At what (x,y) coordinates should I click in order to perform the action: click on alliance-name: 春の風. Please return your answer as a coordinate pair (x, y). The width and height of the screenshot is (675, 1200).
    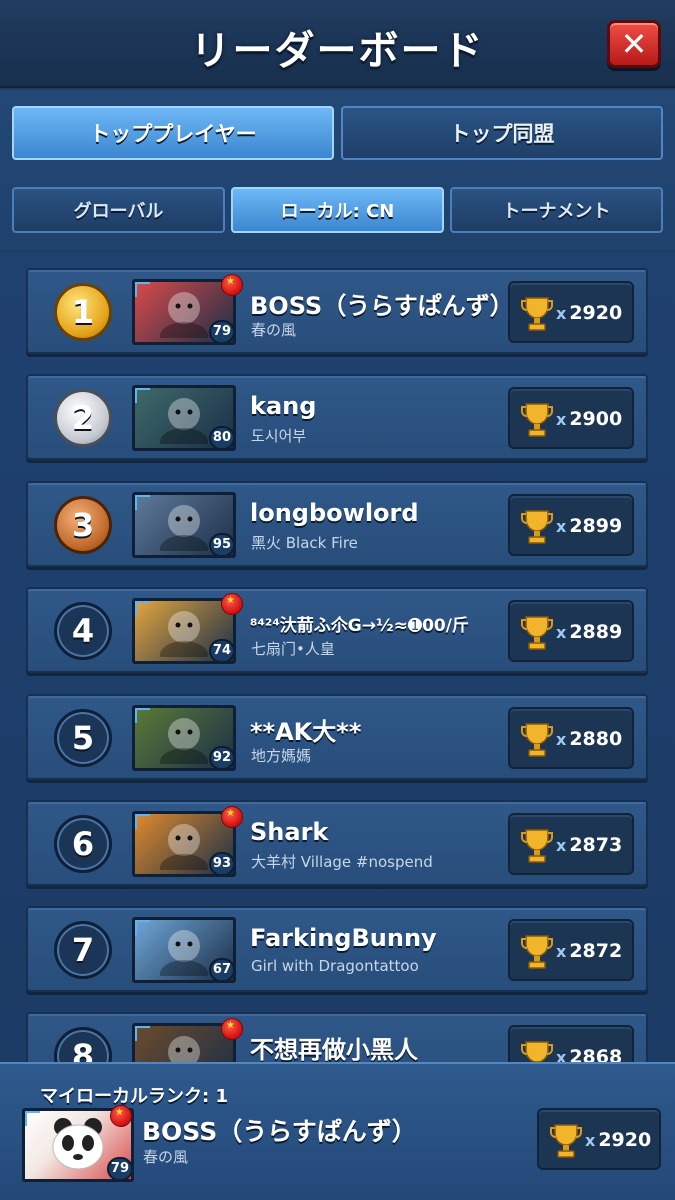
    Looking at the image, I should click on (274, 330).